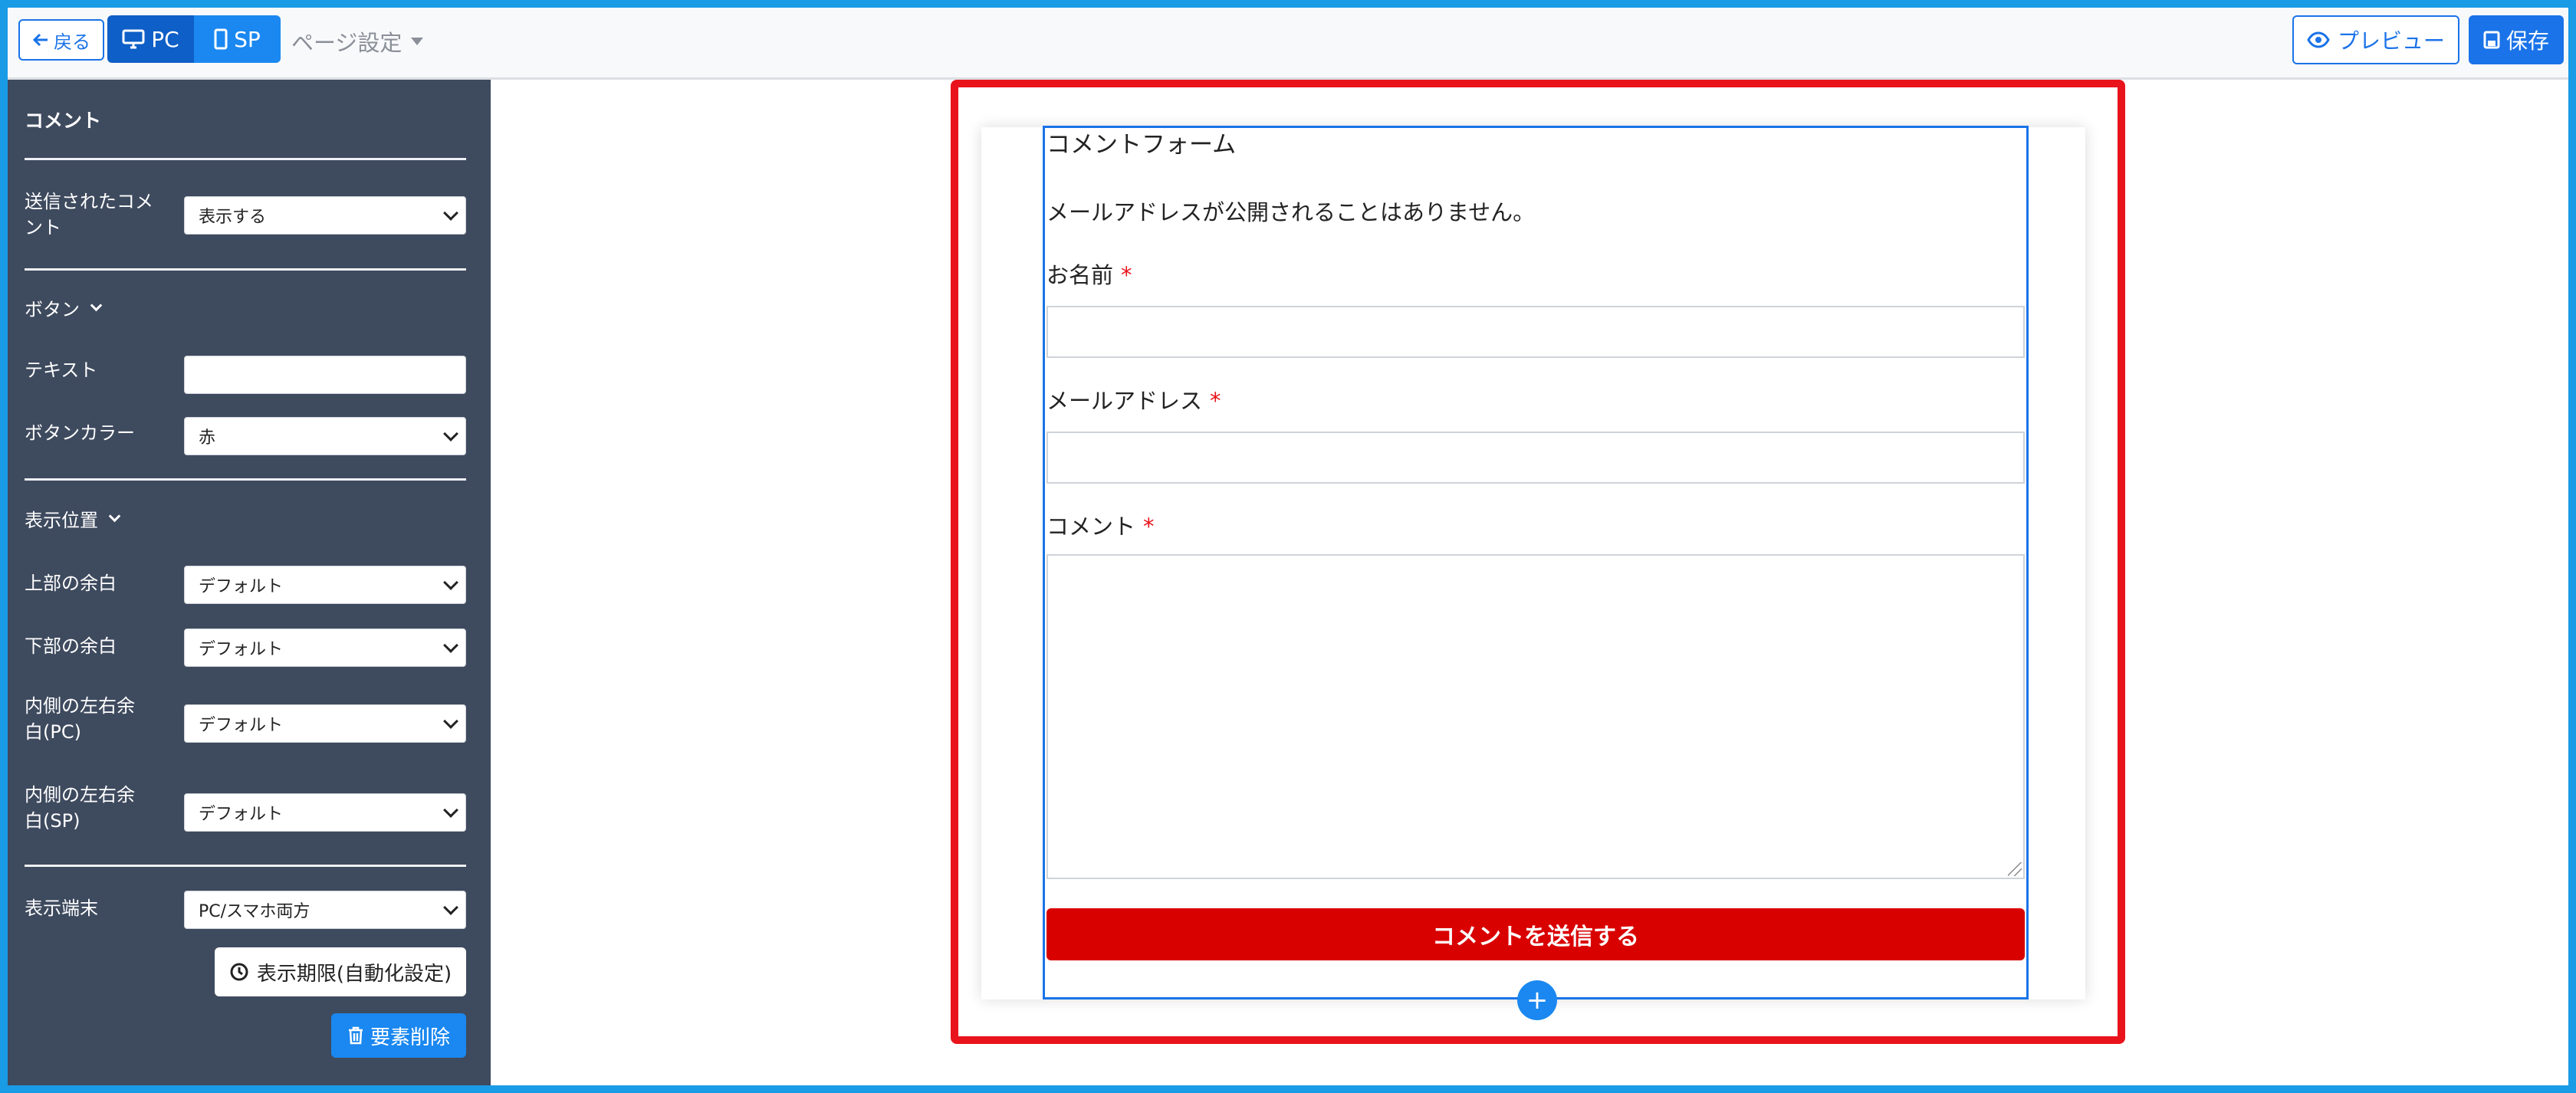 The width and height of the screenshot is (2576, 1093). What do you see at coordinates (80, 719) in the screenshot?
I see `inner-padding-pc-label: 内側の左右余白(PC)` at bounding box center [80, 719].